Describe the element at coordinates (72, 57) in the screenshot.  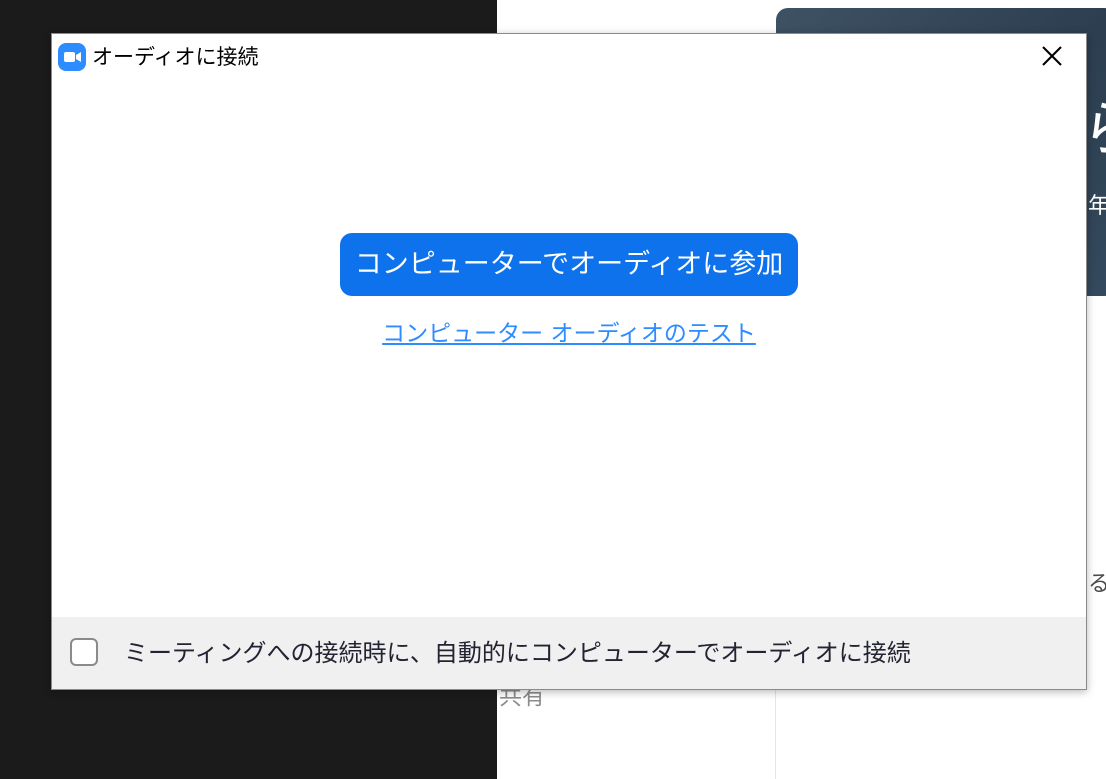
I see `zoom-video-camera-icon` at that location.